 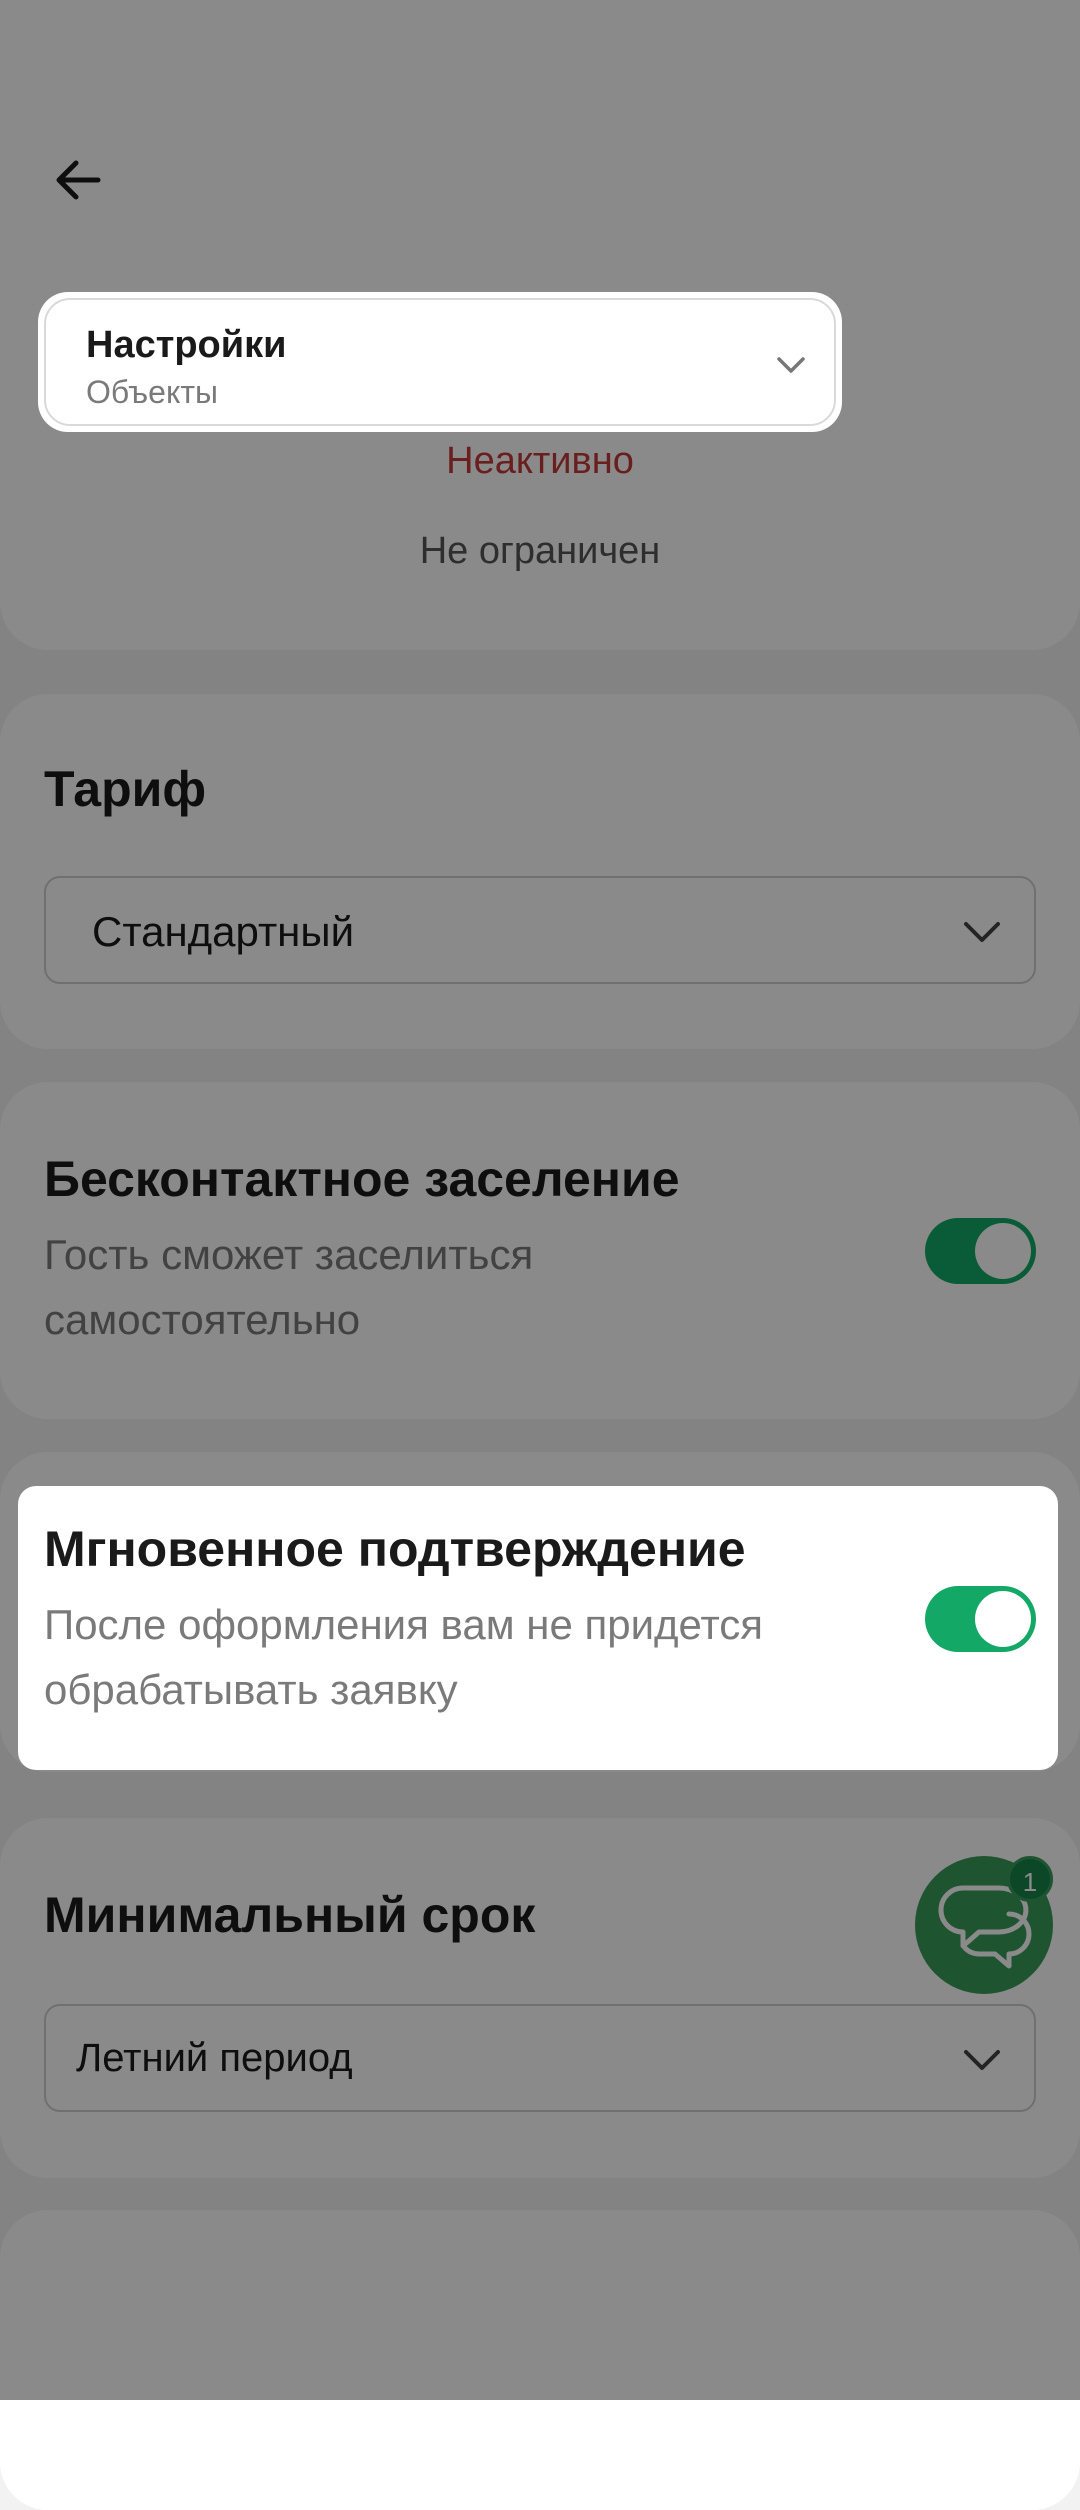 I want to click on instant-confirmation-title: Мгновенное подтверждение, so click(x=395, y=1549).